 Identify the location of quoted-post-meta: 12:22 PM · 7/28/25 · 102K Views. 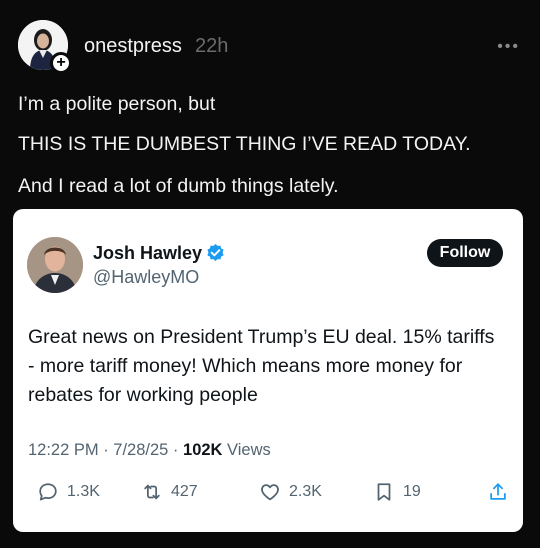
(149, 450).